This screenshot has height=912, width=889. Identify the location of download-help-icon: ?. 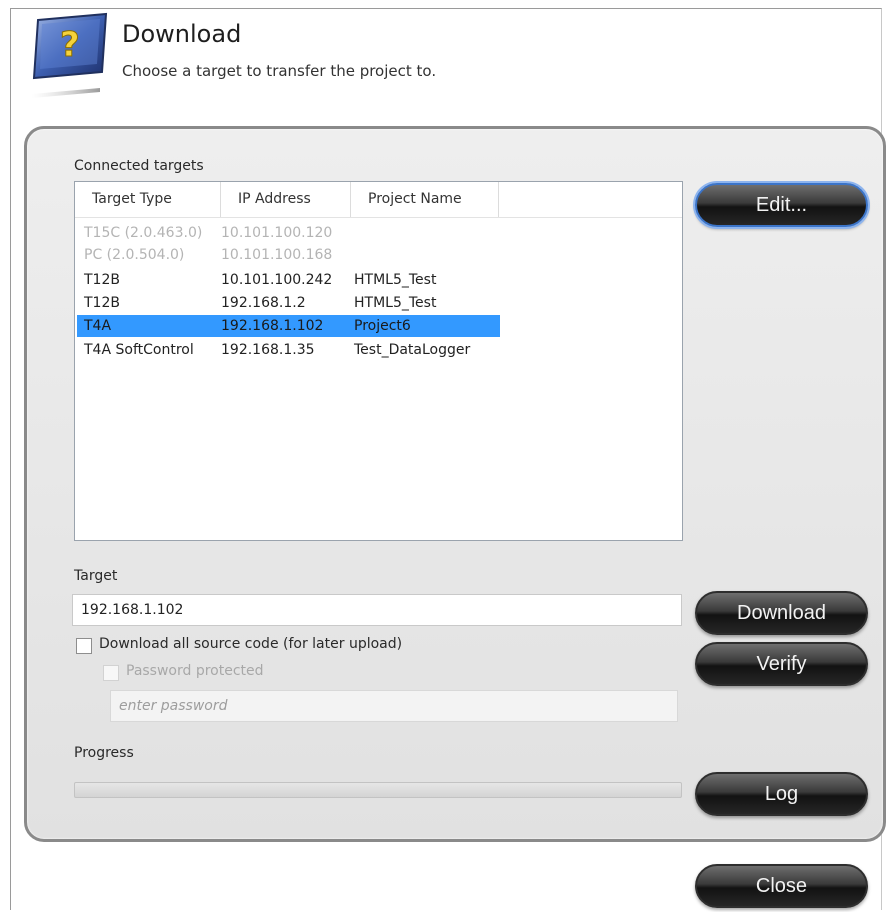
(70, 55).